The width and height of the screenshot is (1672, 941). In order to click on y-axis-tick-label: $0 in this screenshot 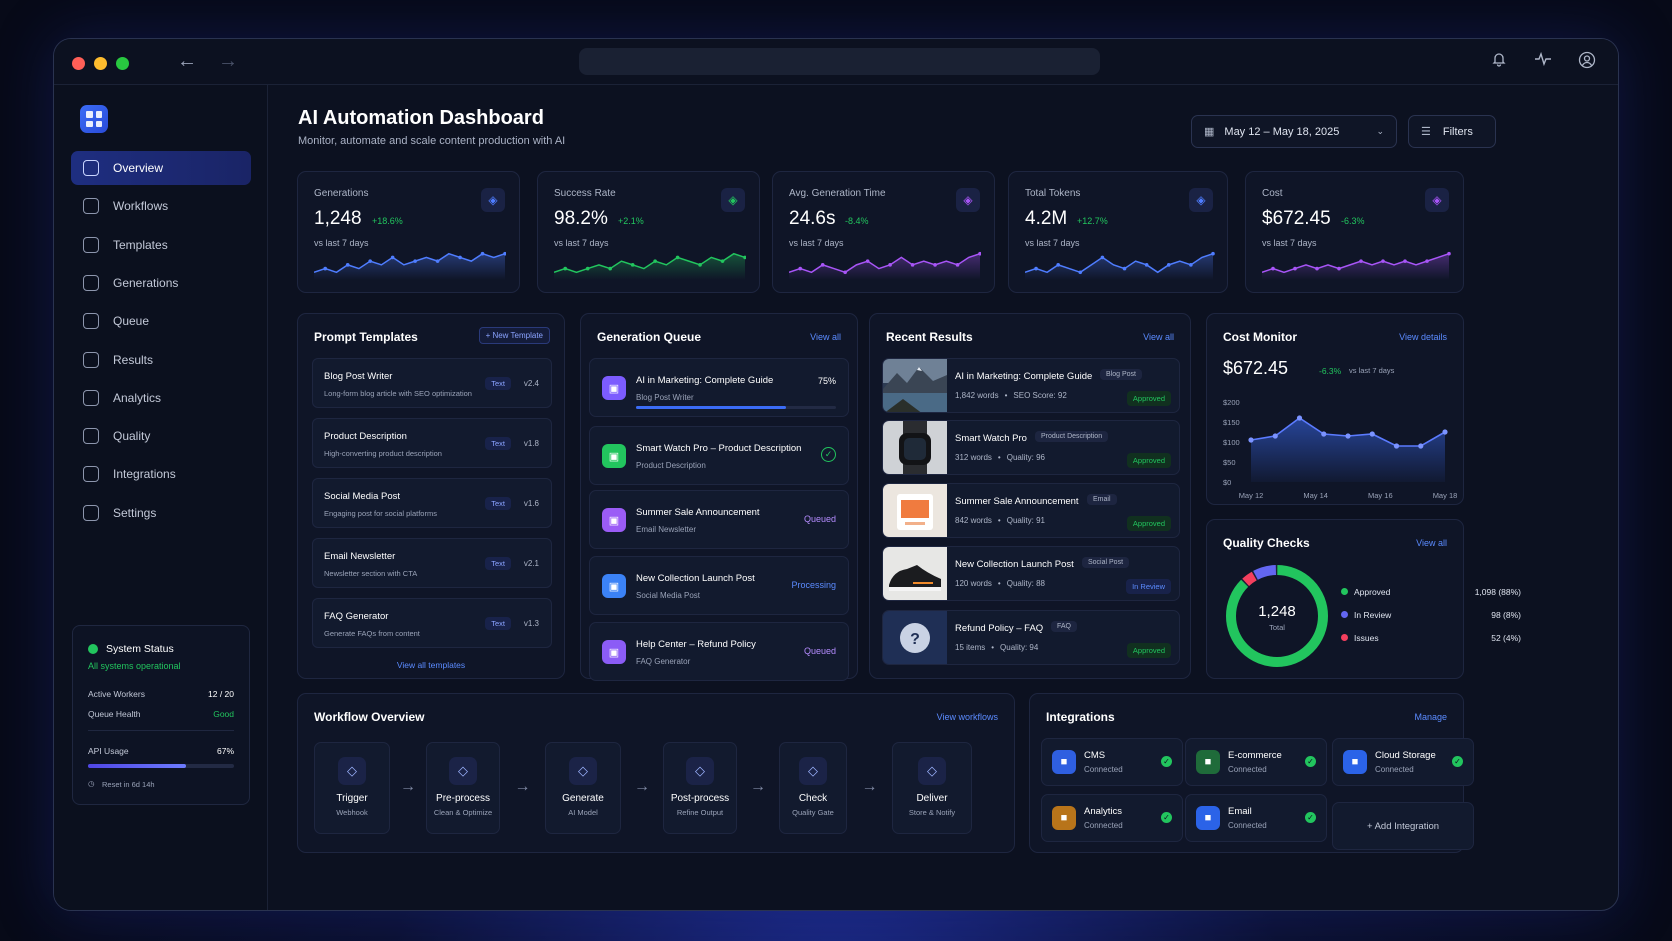, I will do `click(1227, 482)`.